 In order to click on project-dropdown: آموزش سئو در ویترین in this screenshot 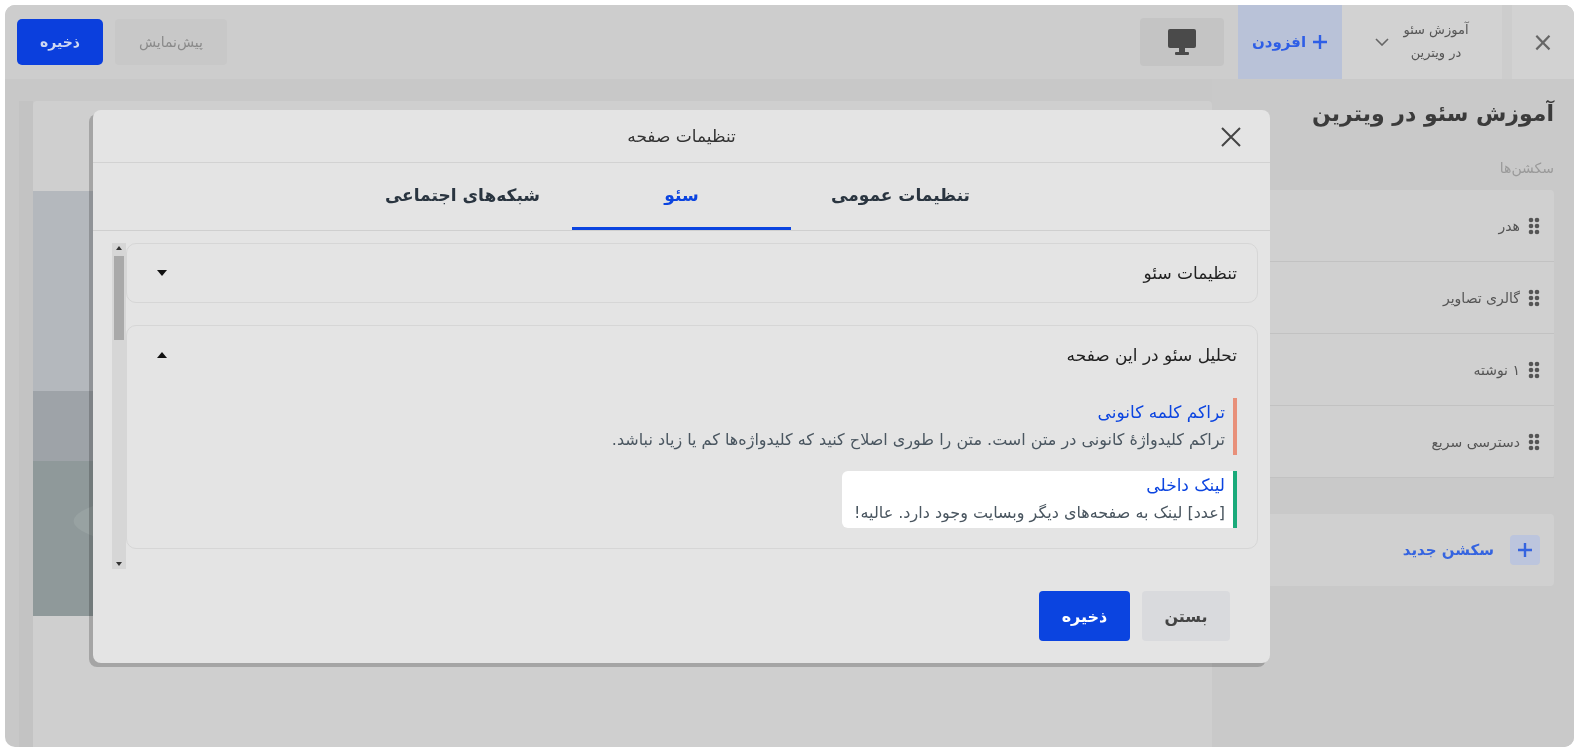, I will do `click(1422, 42)`.